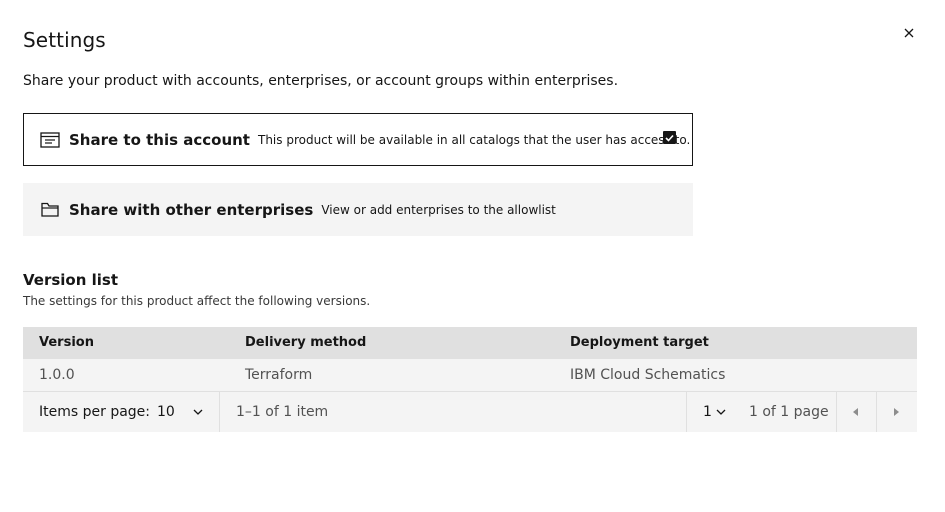 The height and width of the screenshot is (512, 945). What do you see at coordinates (470, 375) in the screenshot?
I see `table-row: 1.0.0 Terraform IBM Cloud Schematics` at bounding box center [470, 375].